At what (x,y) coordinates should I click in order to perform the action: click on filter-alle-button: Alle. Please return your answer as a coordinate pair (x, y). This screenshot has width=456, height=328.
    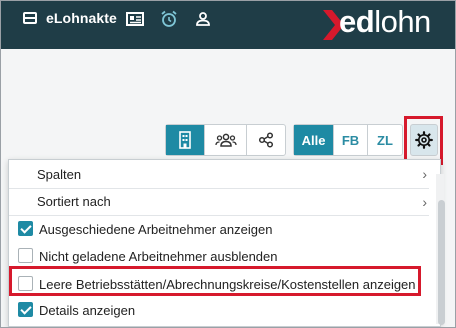
    Looking at the image, I should click on (314, 140).